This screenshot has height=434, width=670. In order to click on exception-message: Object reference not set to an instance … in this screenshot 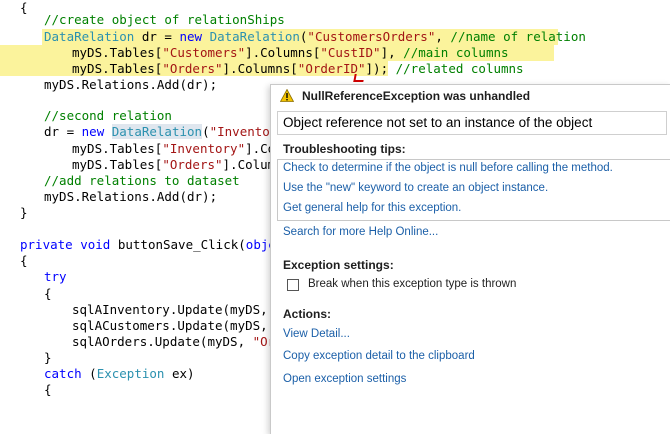, I will do `click(438, 122)`.